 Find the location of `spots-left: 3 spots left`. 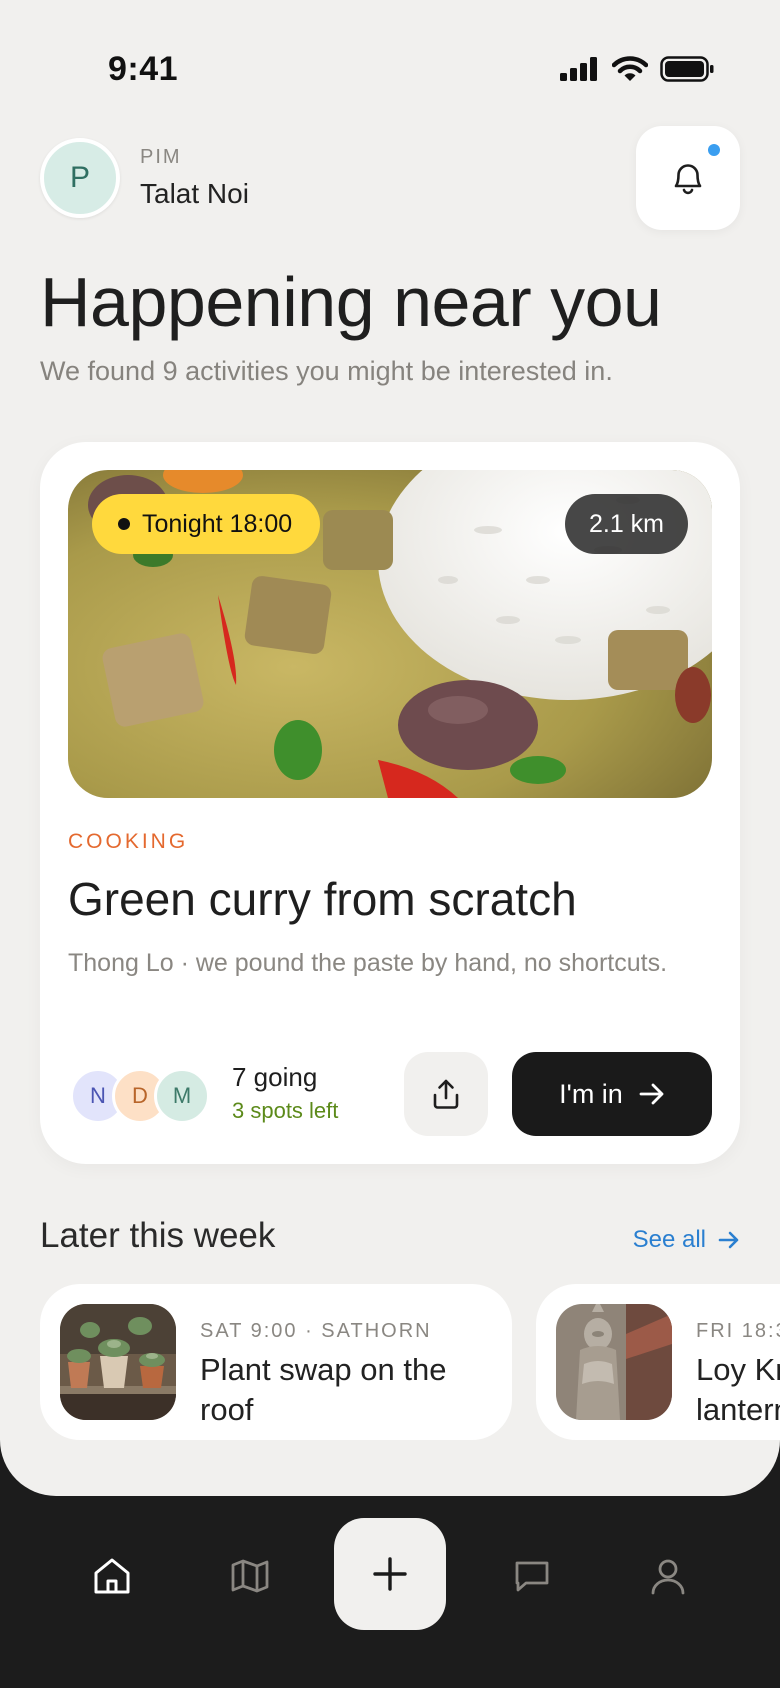

spots-left: 3 spots left is located at coordinates (285, 1110).